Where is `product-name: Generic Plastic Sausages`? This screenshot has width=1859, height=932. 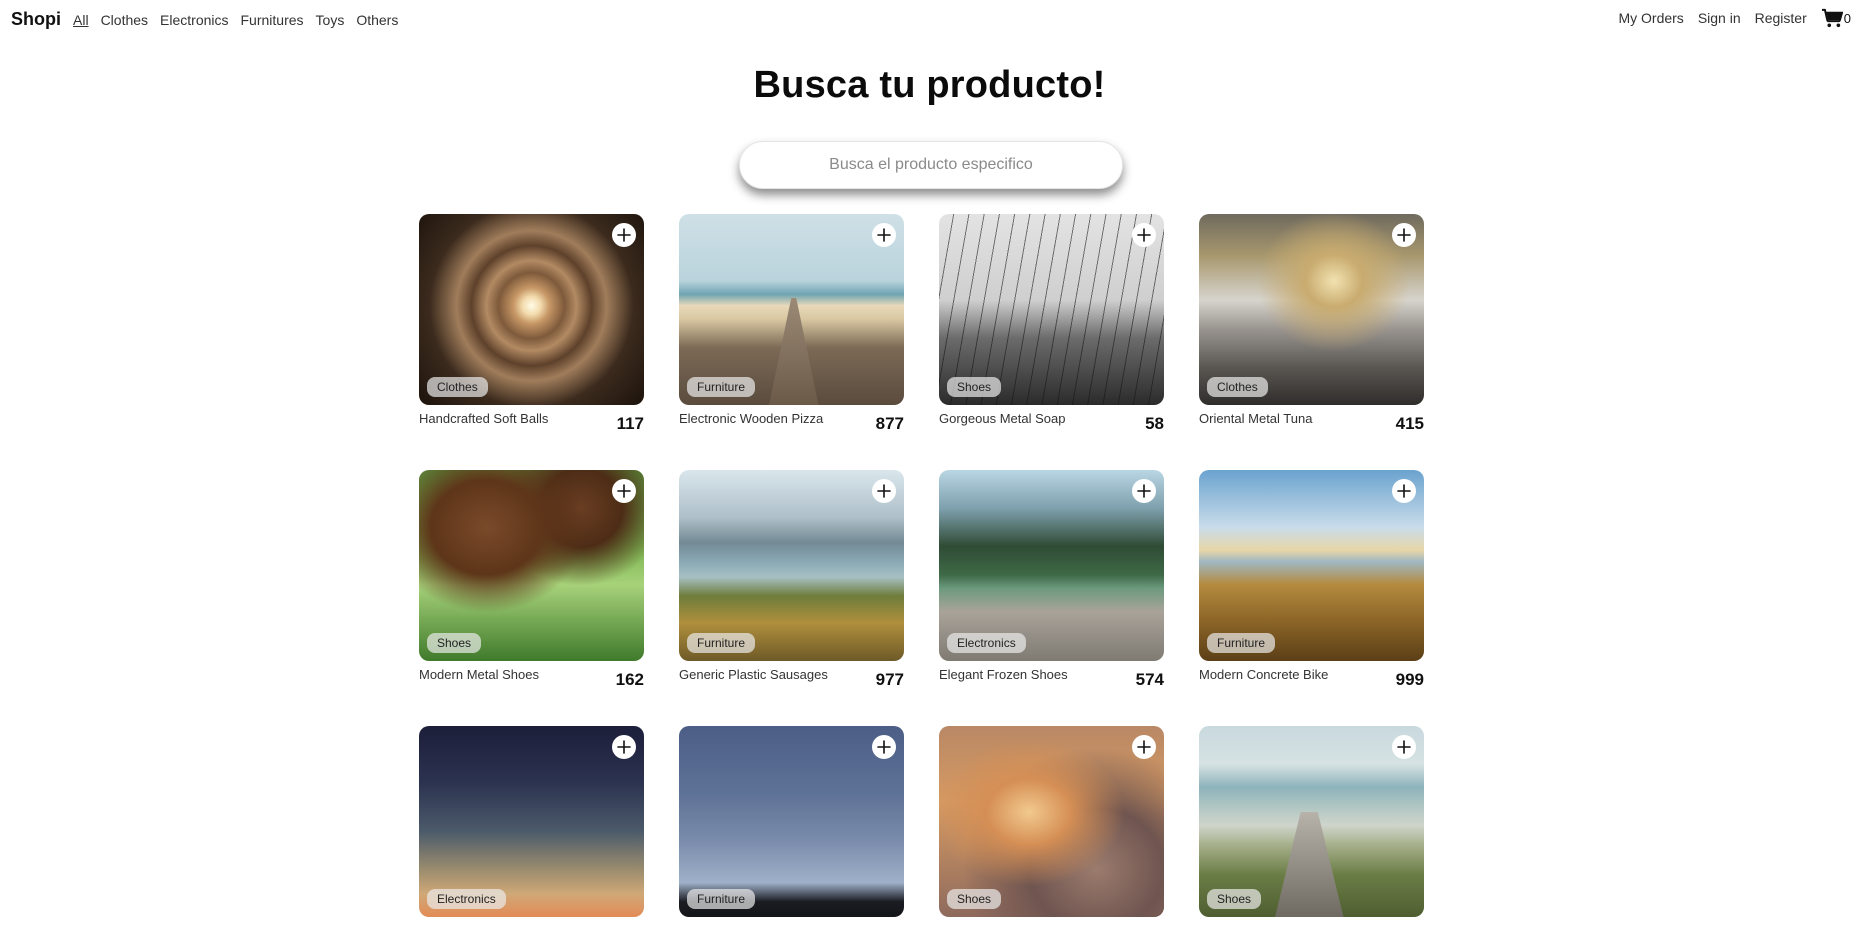
product-name: Generic Plastic Sausages is located at coordinates (753, 674).